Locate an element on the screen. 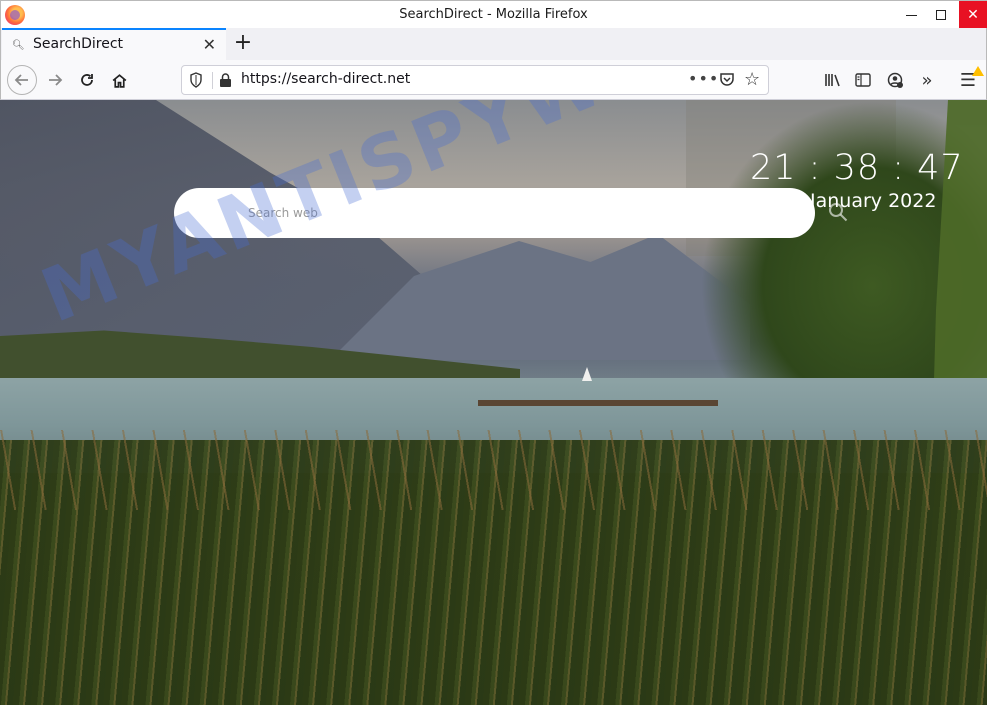 Image resolution: width=987 pixels, height=705 pixels. chevron-double-right-icon: » is located at coordinates (927, 80).